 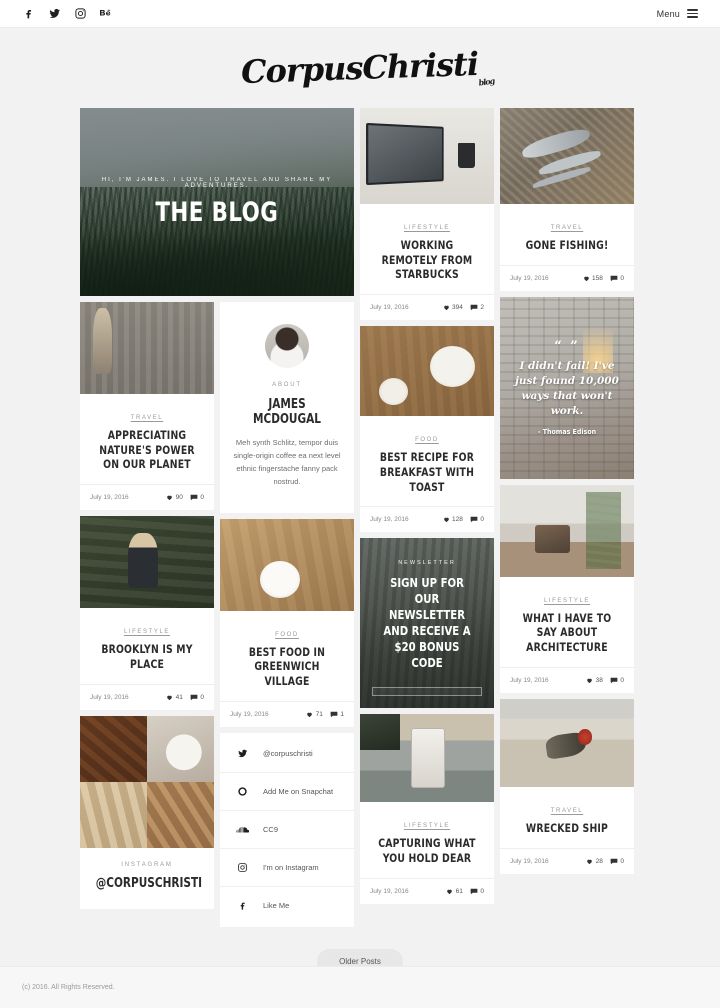 I want to click on like-count: 128, so click(x=453, y=519).